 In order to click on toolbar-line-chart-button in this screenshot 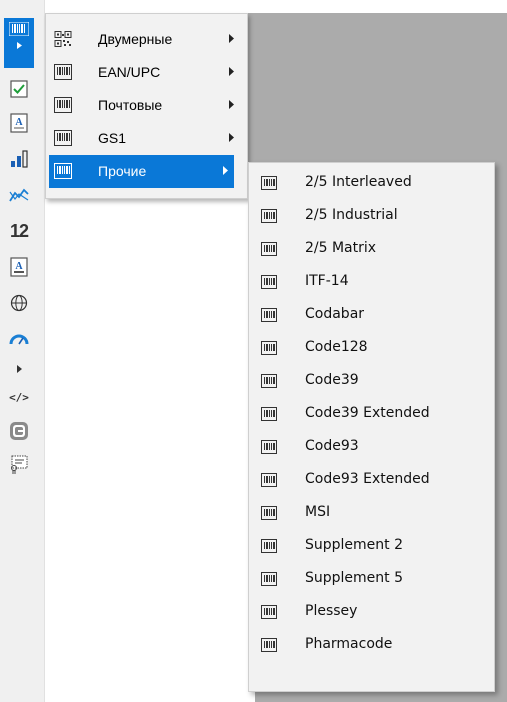, I will do `click(19, 195)`.